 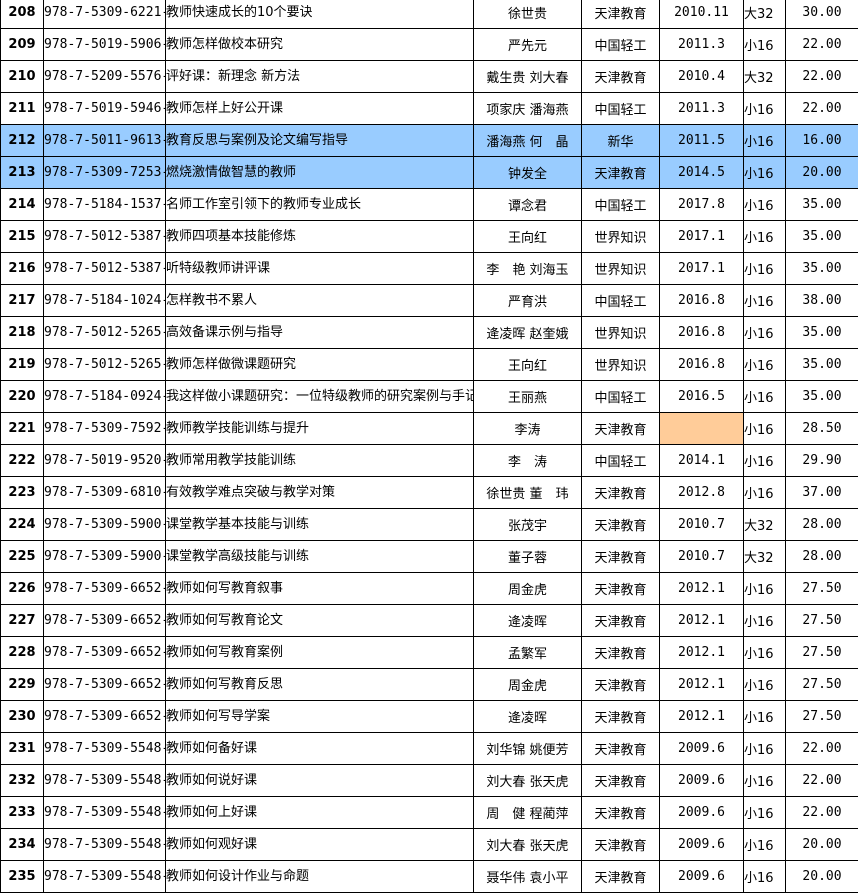 What do you see at coordinates (822, 14) in the screenshot?
I see `price-cell: 30.00` at bounding box center [822, 14].